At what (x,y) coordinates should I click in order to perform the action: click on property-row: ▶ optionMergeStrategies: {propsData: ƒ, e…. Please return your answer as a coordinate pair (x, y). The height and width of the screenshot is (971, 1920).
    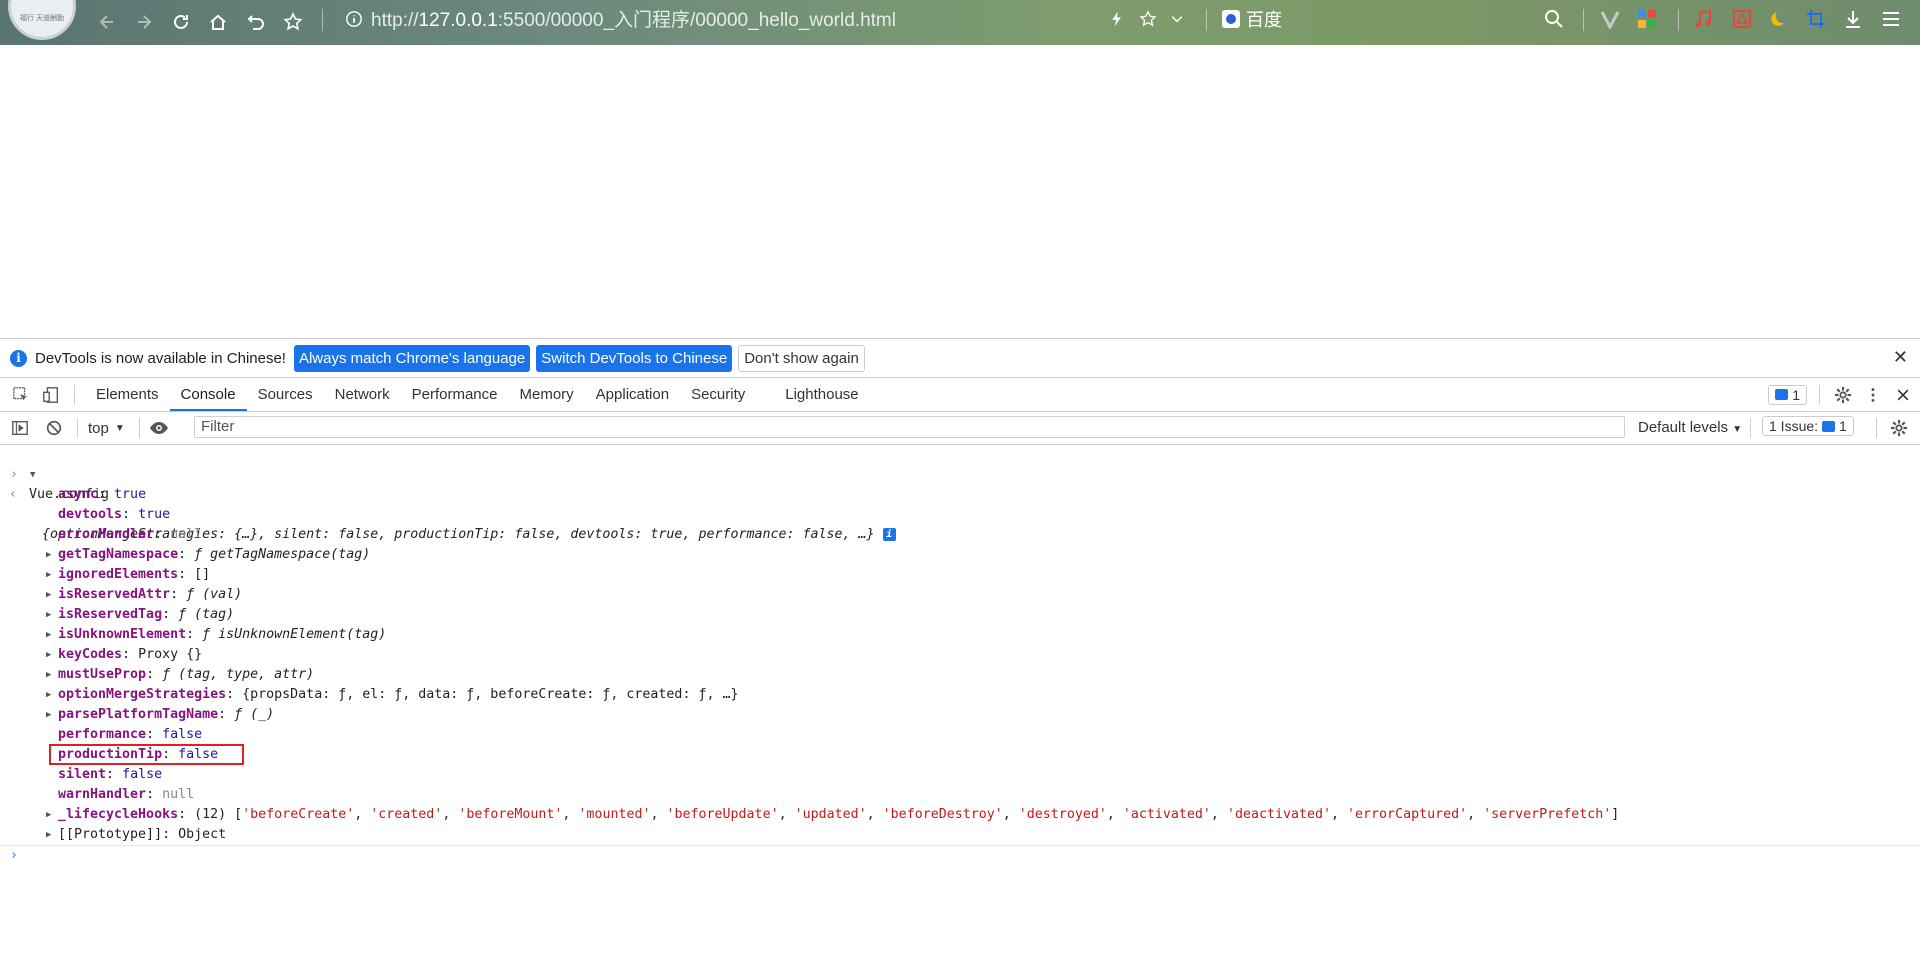
    Looking at the image, I should click on (960, 695).